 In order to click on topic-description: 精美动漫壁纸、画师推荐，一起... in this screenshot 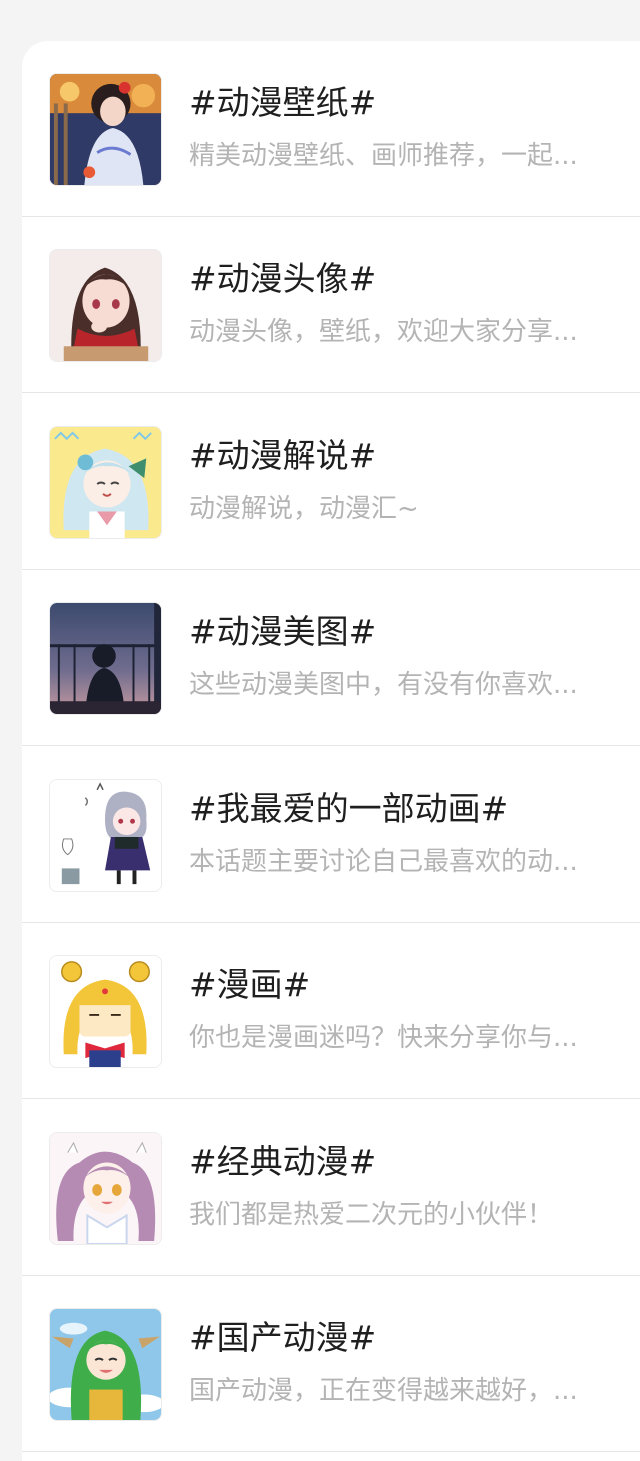, I will do `click(383, 156)`.